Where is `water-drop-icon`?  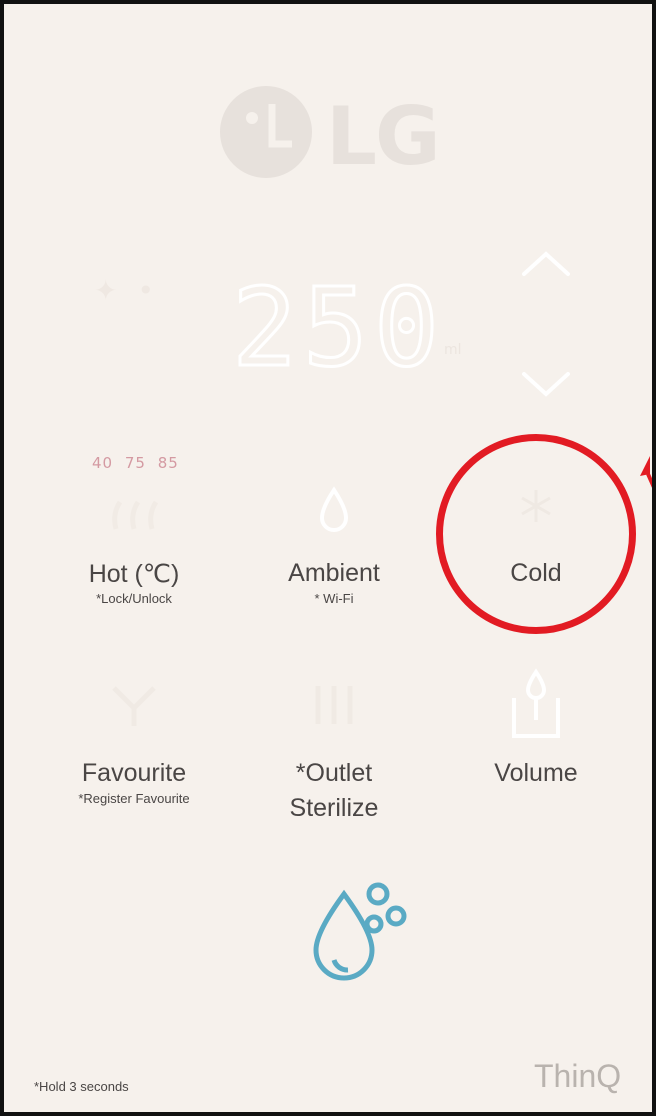
water-drop-icon is located at coordinates (334, 509).